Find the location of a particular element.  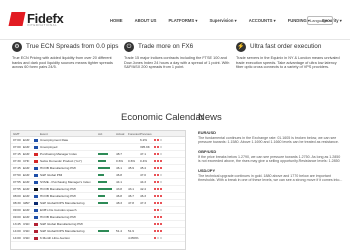

table-row: 14:00 USD 6 Month Libre Auction 4.050% is located at coordinates (98, 238).